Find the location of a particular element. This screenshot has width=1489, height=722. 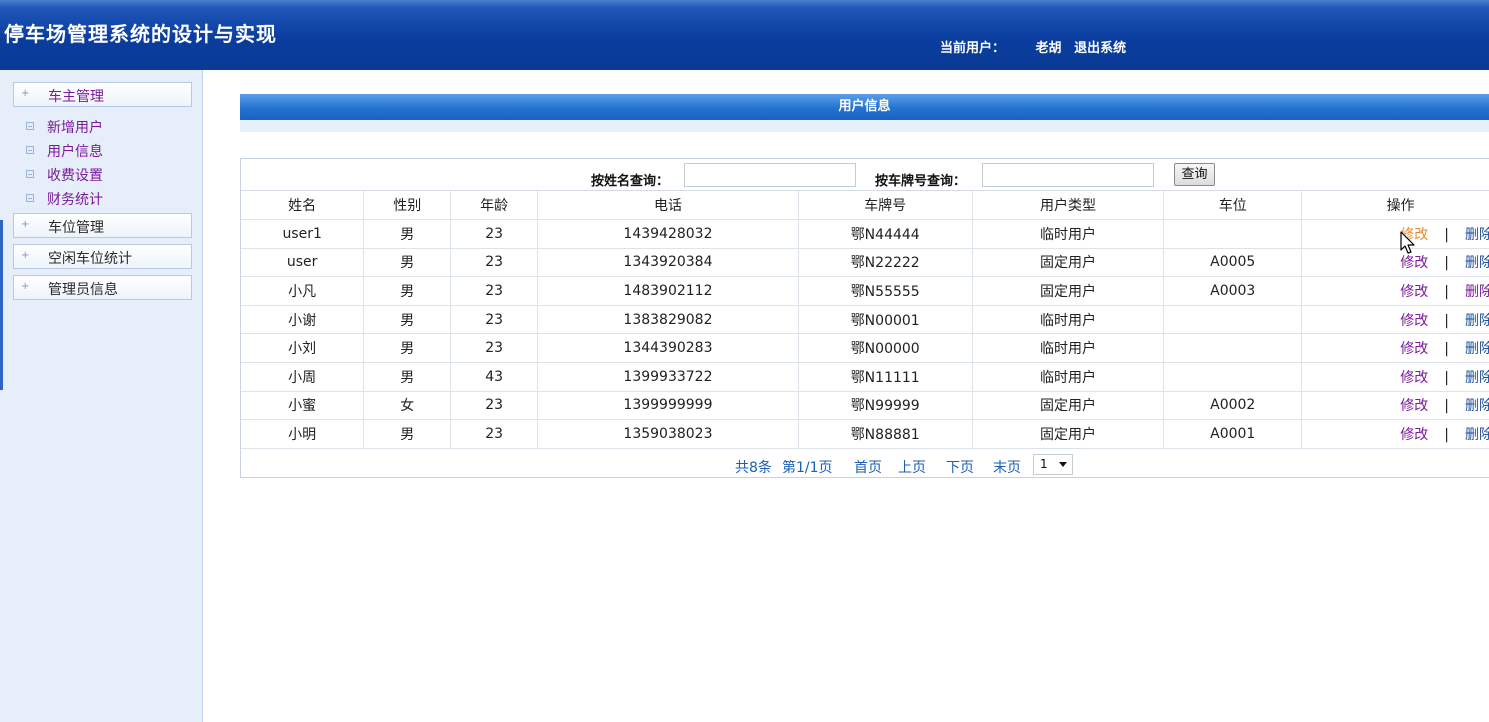

pager-last: 末页 is located at coordinates (1007, 467).